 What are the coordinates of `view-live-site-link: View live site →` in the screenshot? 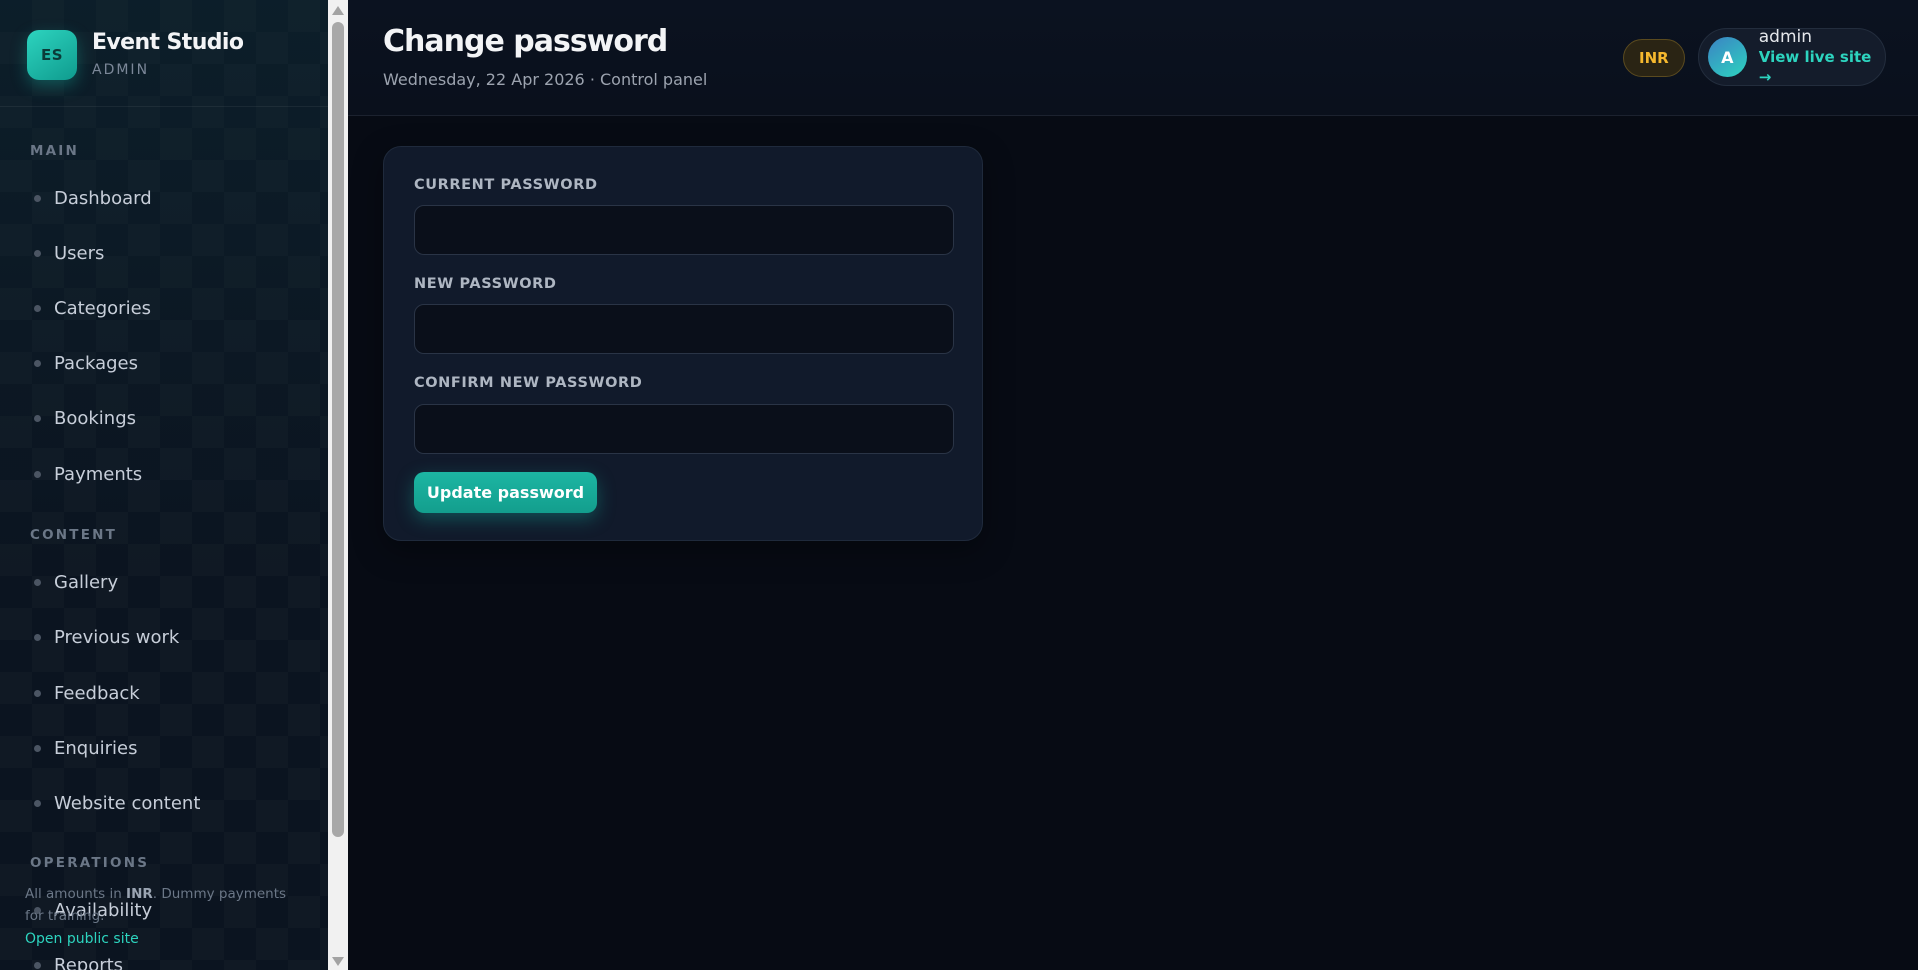 It's located at (1815, 67).